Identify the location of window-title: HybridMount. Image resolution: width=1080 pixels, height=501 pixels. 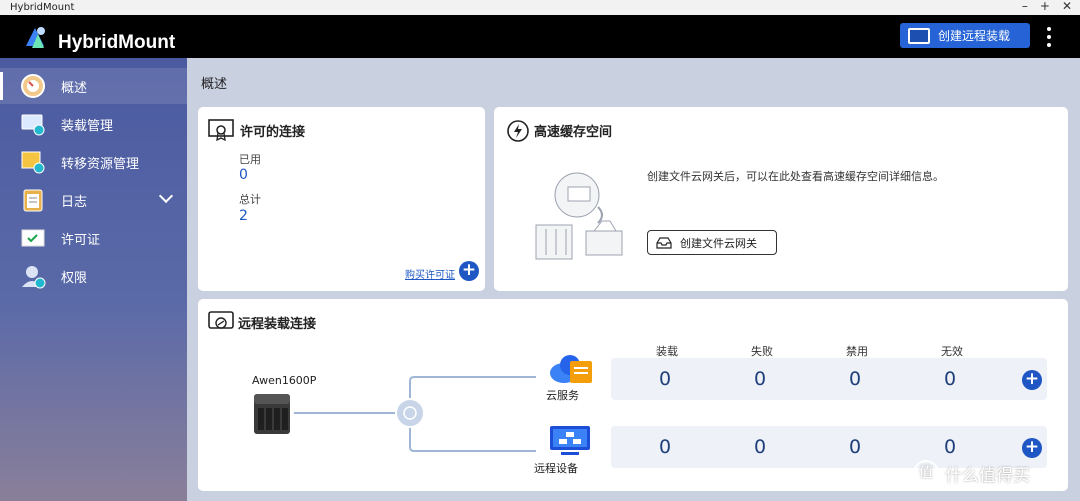
(42, 7).